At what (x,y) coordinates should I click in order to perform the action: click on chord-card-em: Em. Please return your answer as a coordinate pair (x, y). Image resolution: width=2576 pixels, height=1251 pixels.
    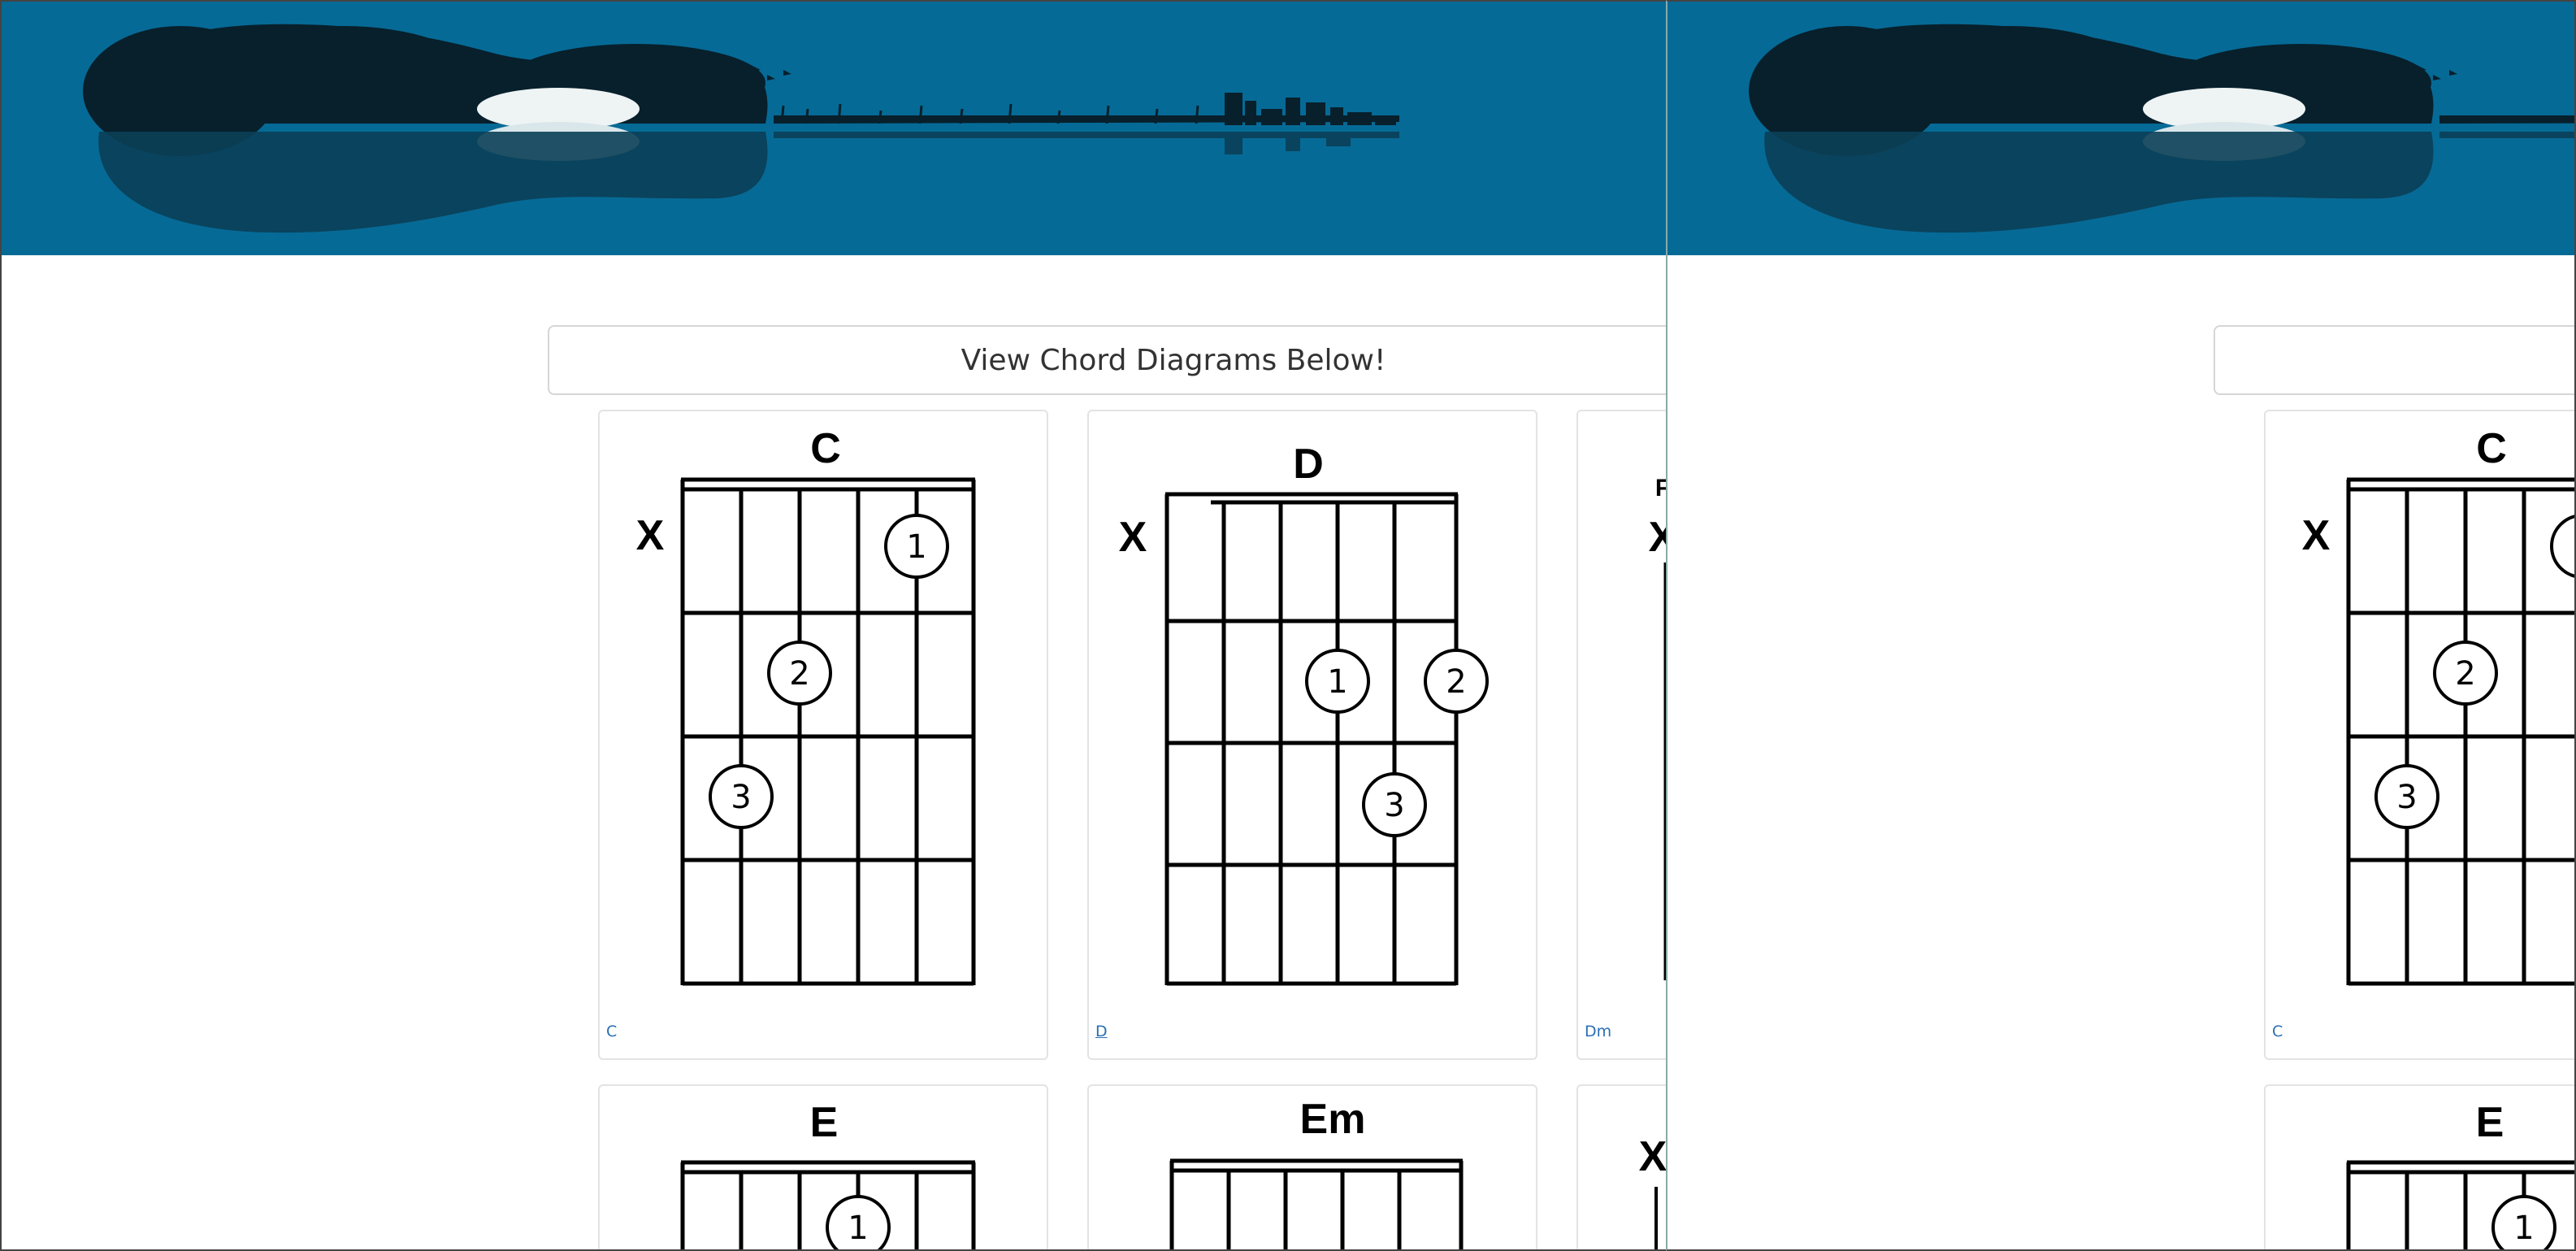
    Looking at the image, I should click on (1312, 1166).